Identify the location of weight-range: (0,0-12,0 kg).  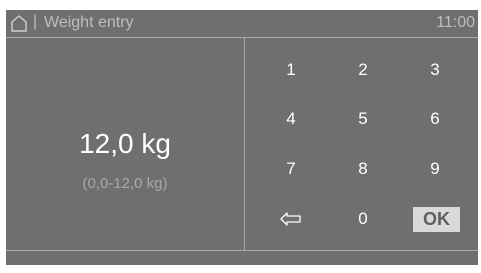
(125, 183).